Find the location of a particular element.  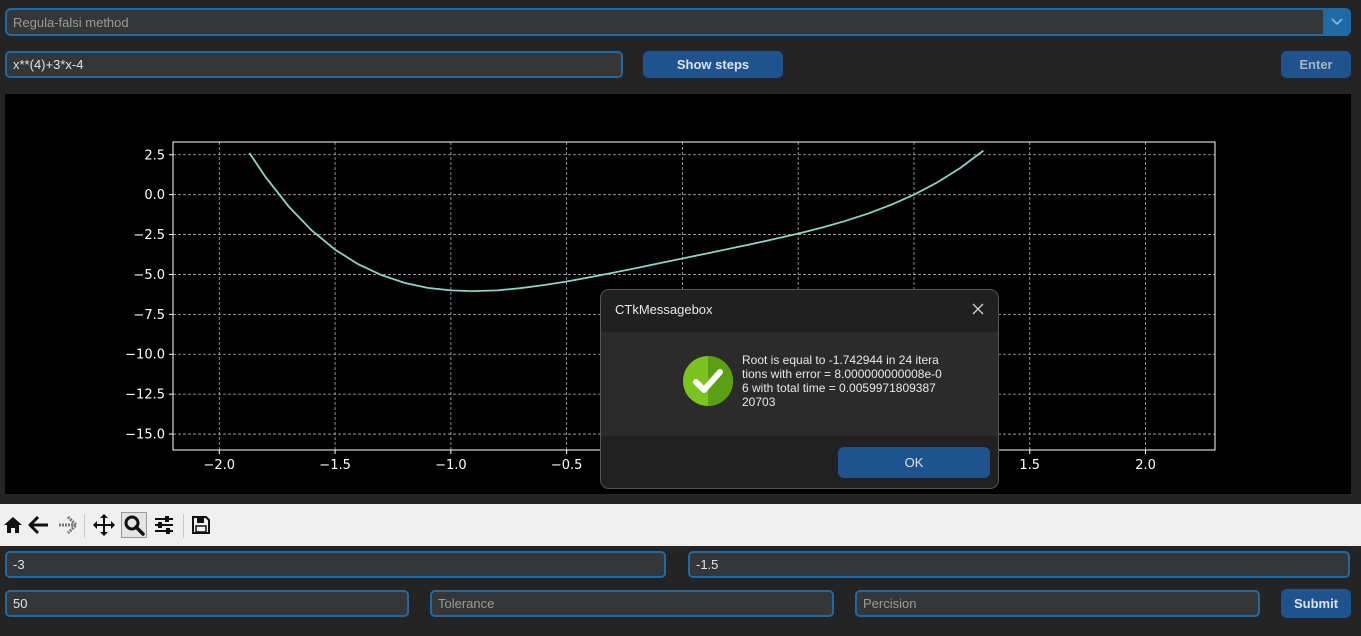

function-curve is located at coordinates (616, 221).